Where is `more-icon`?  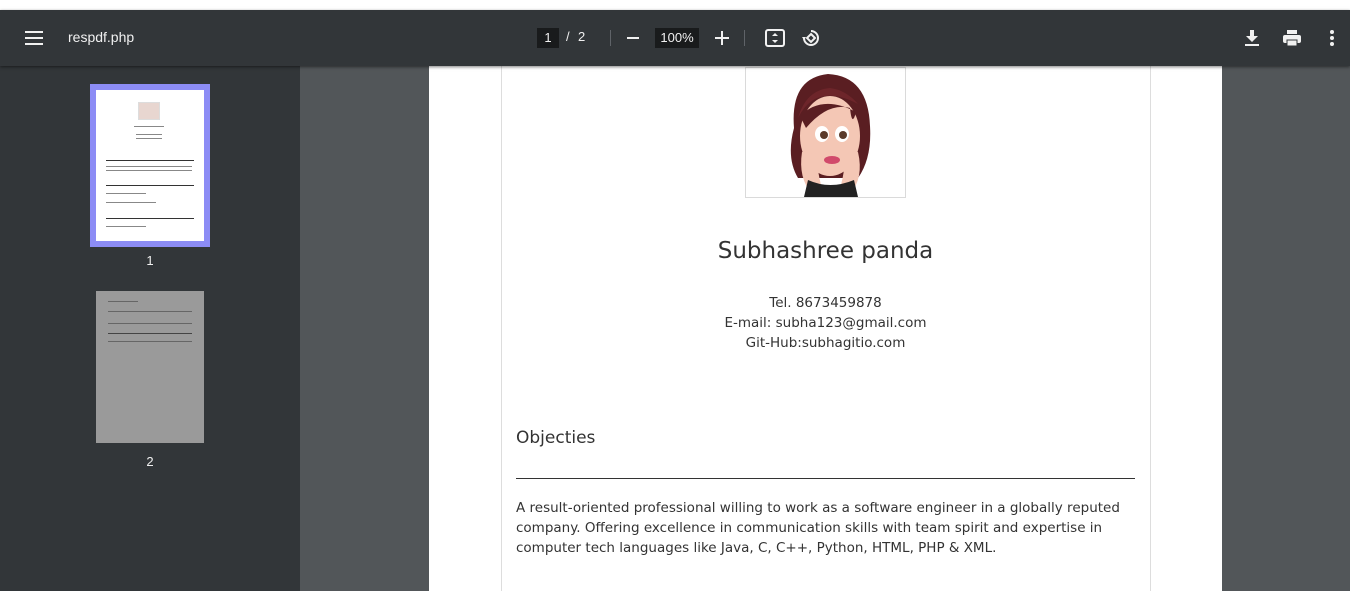 more-icon is located at coordinates (1332, 38).